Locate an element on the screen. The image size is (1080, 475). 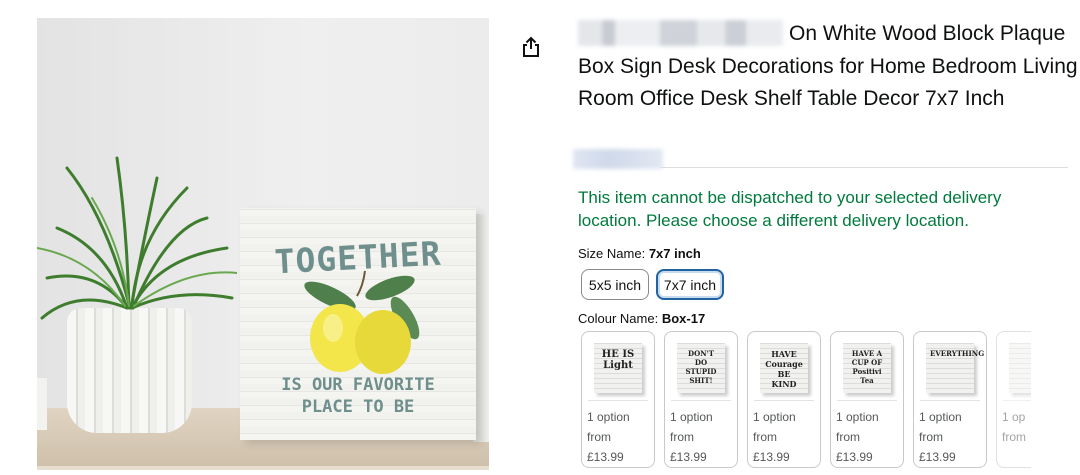
swatch-thumb-text: HAVE Courage BE KIND is located at coordinates (784, 369).